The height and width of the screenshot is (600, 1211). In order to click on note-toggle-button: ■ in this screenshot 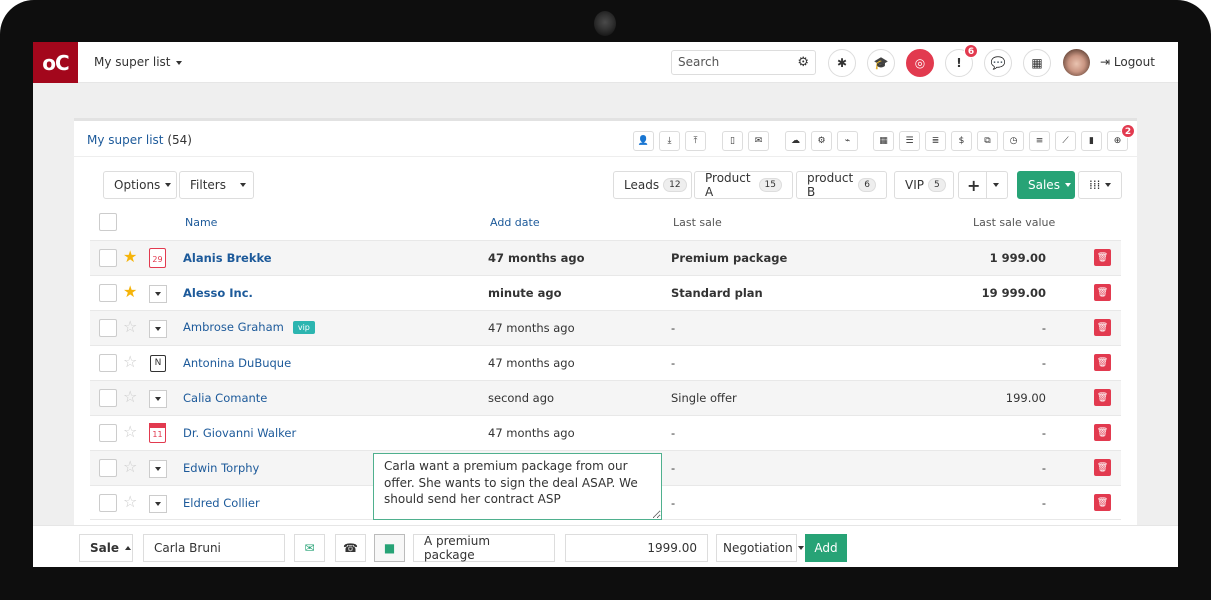, I will do `click(389, 548)`.